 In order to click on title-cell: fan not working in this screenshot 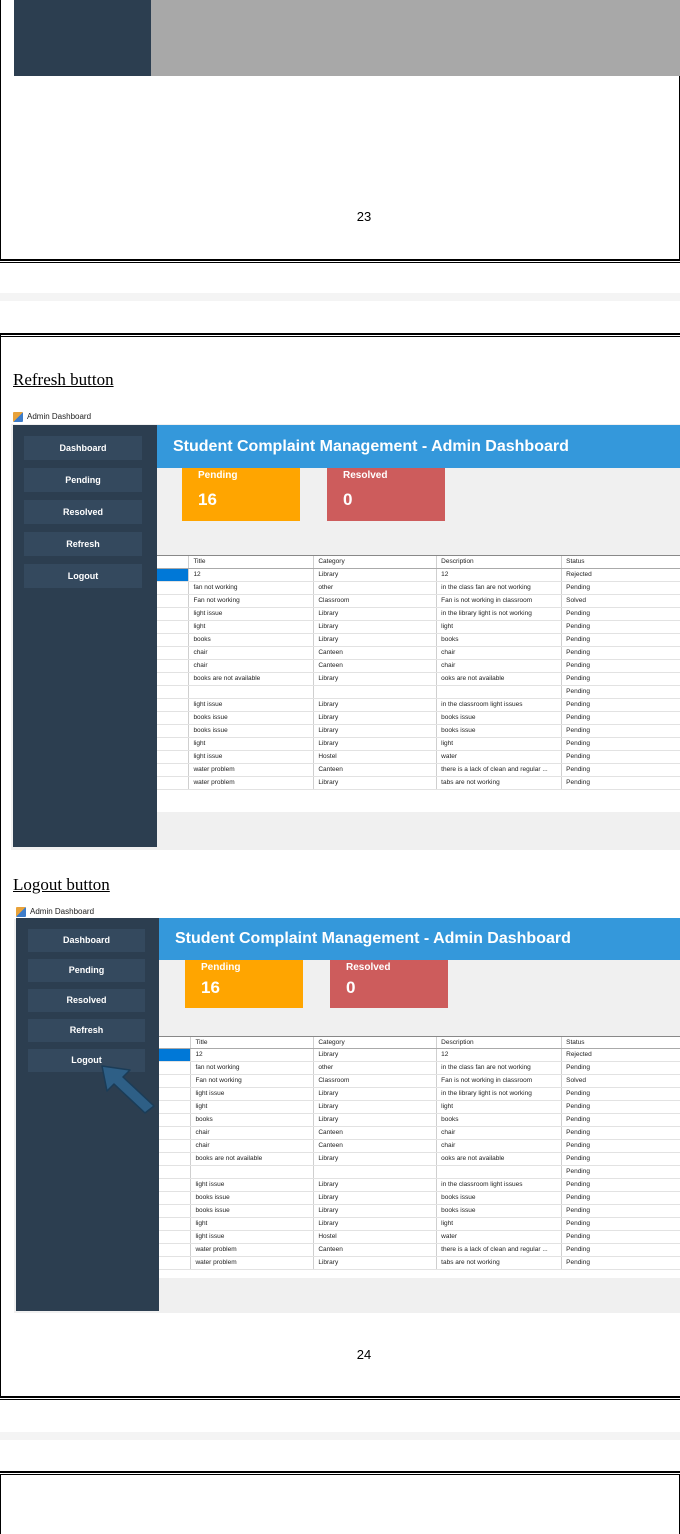, I will do `click(252, 1068)`.